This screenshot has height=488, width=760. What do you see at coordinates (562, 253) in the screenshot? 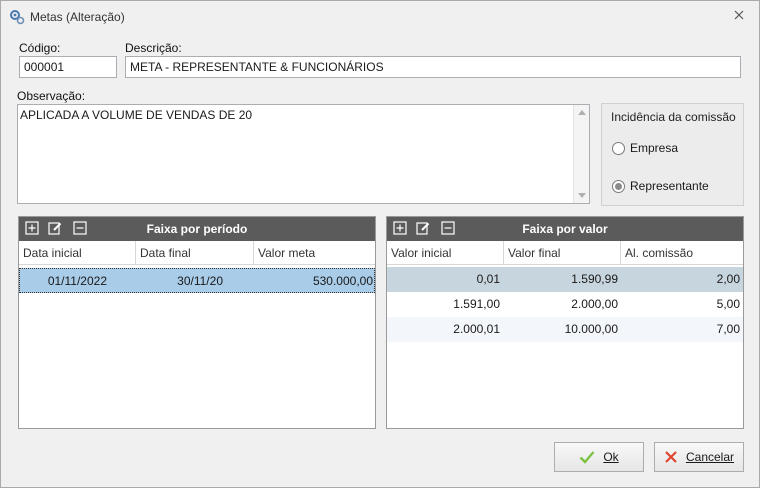
I see `col-valor-final: Valor final` at bounding box center [562, 253].